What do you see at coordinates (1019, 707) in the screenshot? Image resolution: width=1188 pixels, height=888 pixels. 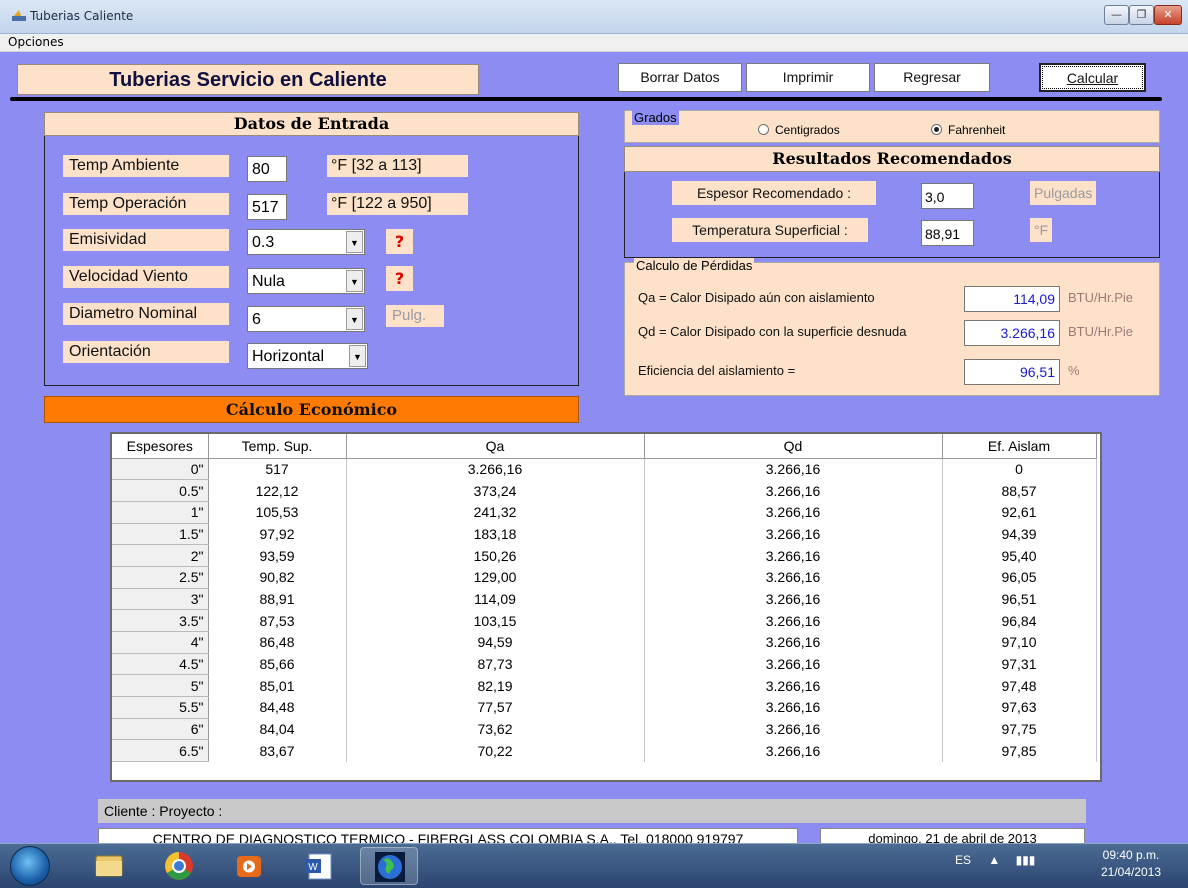 I see `table-cell: 97,63` at bounding box center [1019, 707].